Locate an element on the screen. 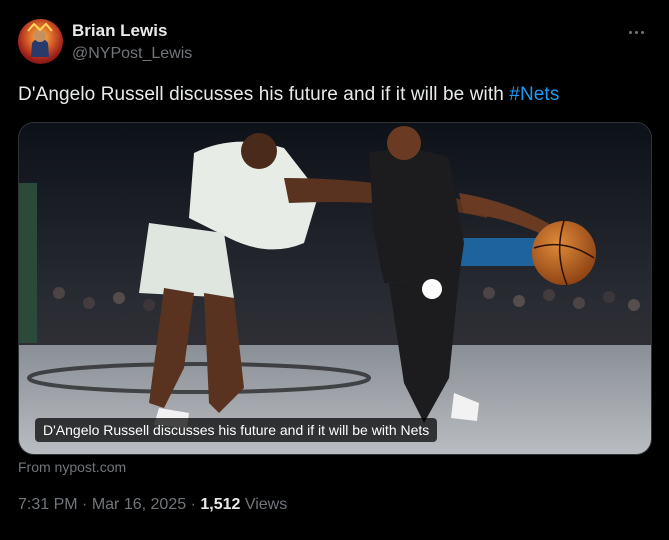 The width and height of the screenshot is (669, 540). views-label: Views is located at coordinates (266, 504).